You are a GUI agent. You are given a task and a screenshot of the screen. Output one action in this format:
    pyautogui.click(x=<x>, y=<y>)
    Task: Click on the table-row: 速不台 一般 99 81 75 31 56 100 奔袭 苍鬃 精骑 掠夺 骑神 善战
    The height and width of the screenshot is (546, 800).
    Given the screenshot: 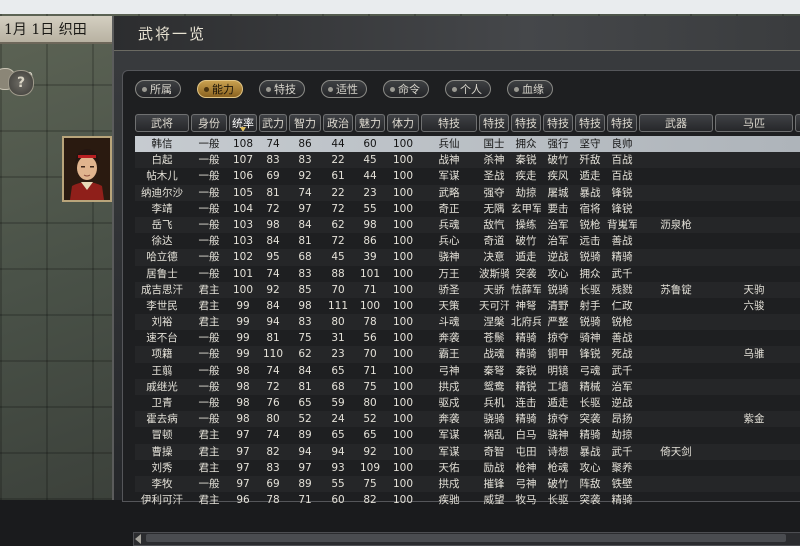 What is the action you would take?
    pyautogui.click(x=467, y=338)
    